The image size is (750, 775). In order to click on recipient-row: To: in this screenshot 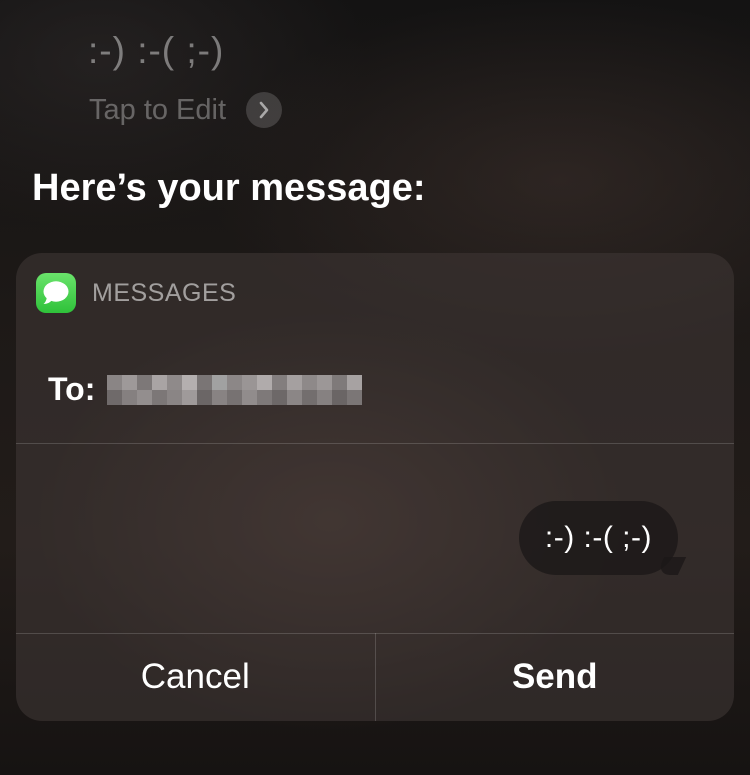, I will do `click(205, 389)`.